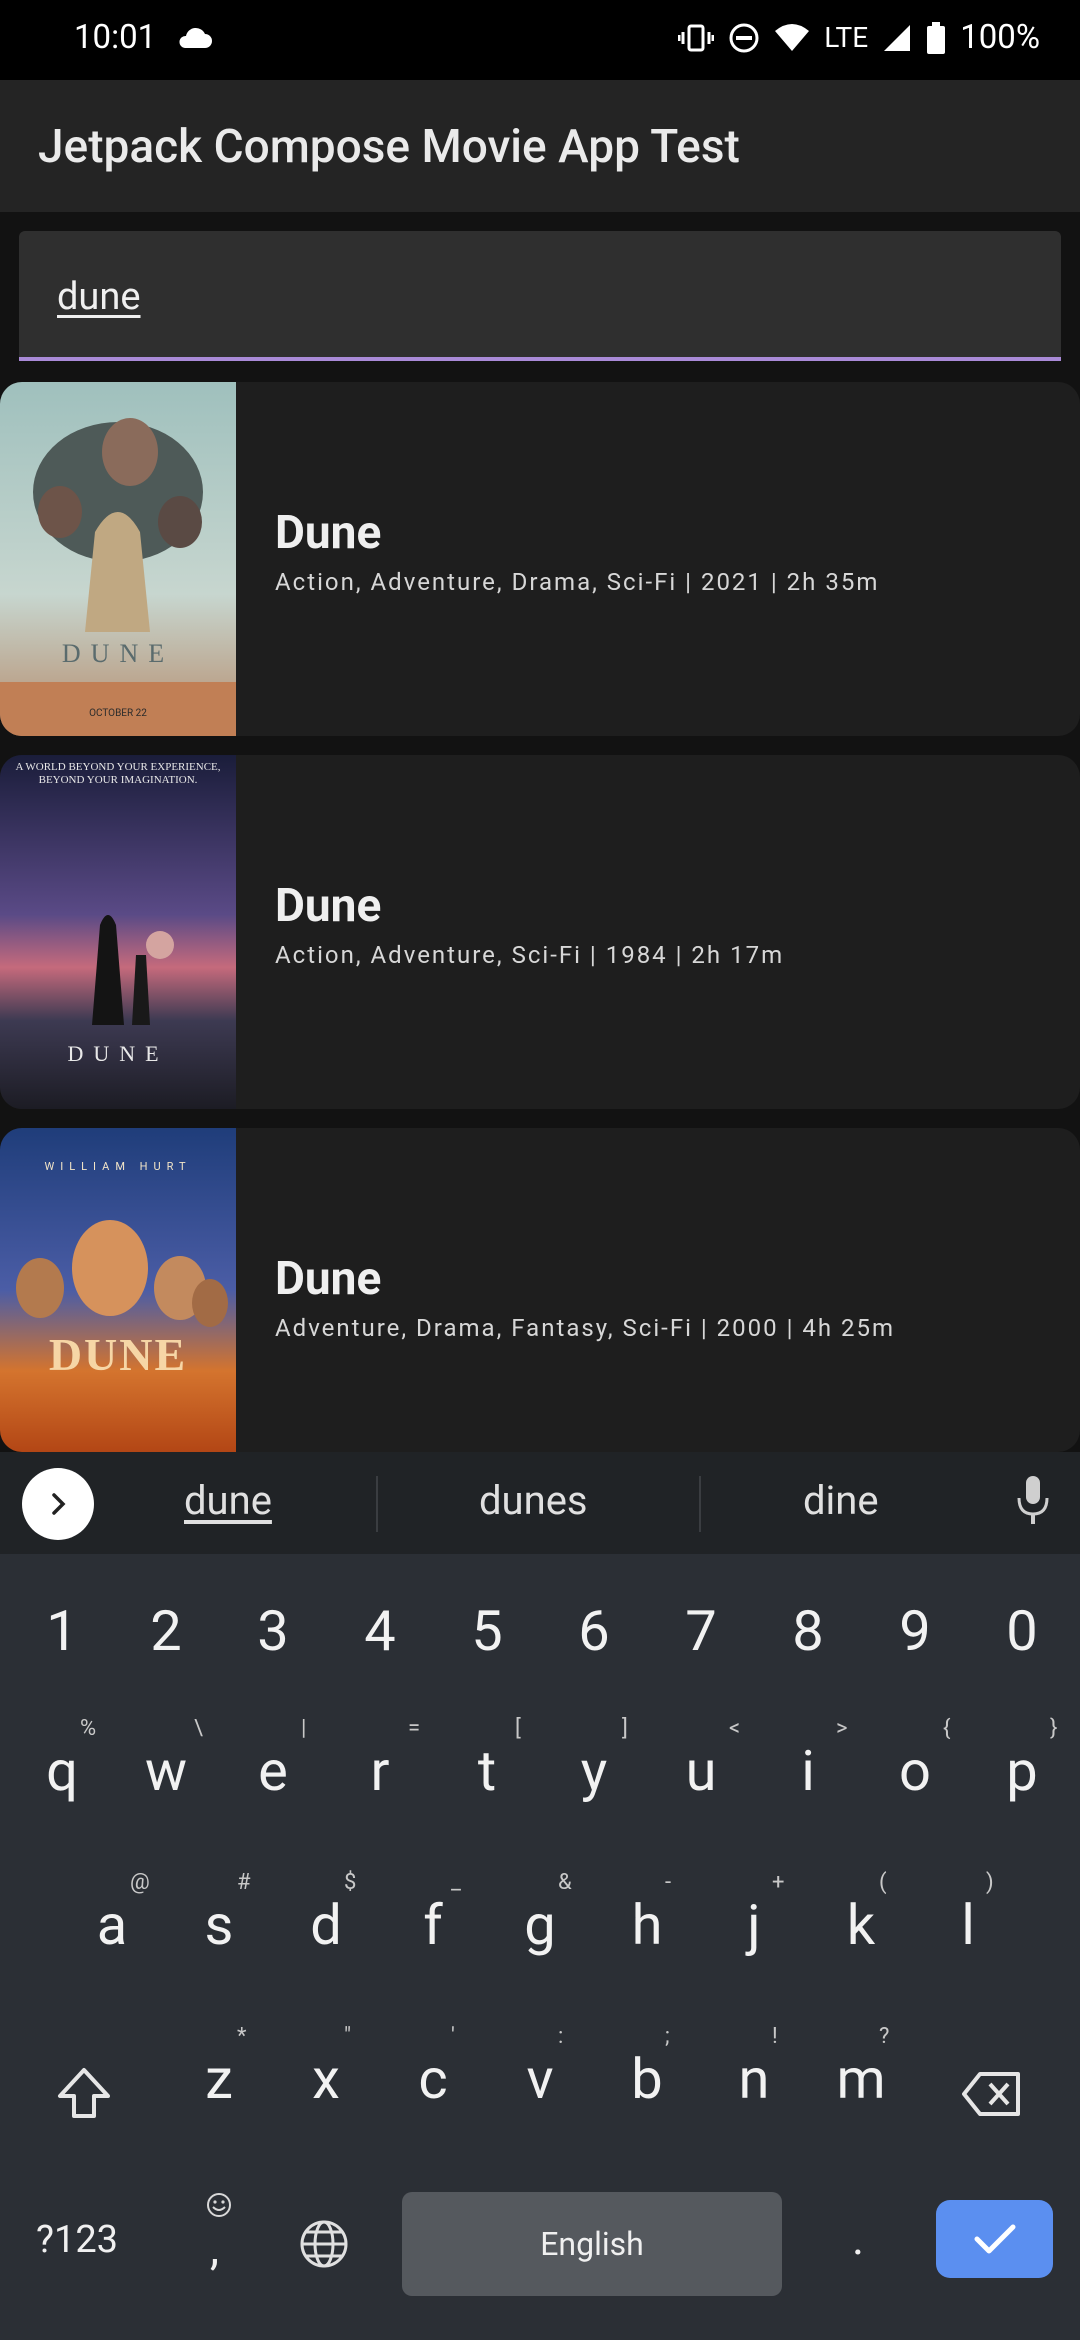 This screenshot has width=1080, height=2340. I want to click on period-key: ., so click(858, 2239).